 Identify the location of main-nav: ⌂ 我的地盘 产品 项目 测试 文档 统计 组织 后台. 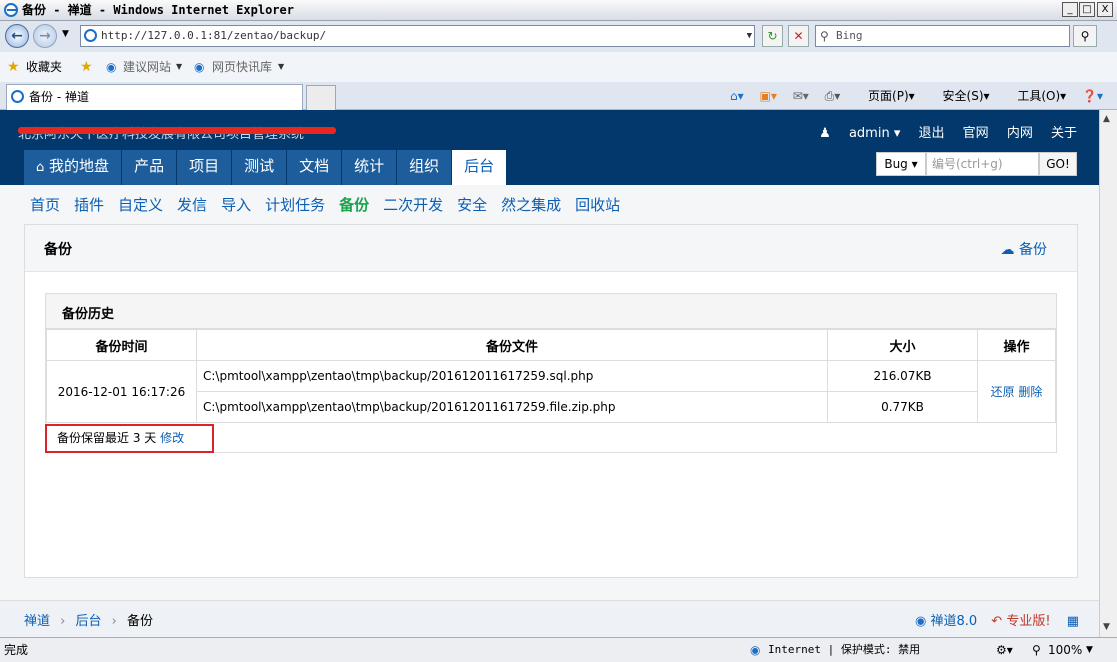
(266, 167).